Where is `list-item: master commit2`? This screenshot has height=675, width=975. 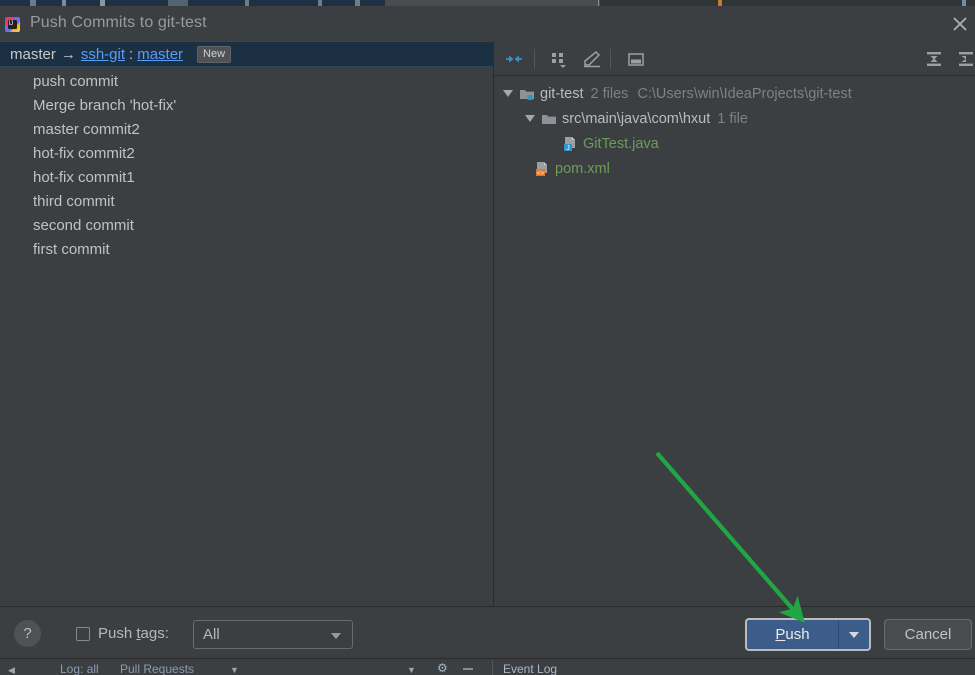
list-item: master commit2 is located at coordinates (246, 130).